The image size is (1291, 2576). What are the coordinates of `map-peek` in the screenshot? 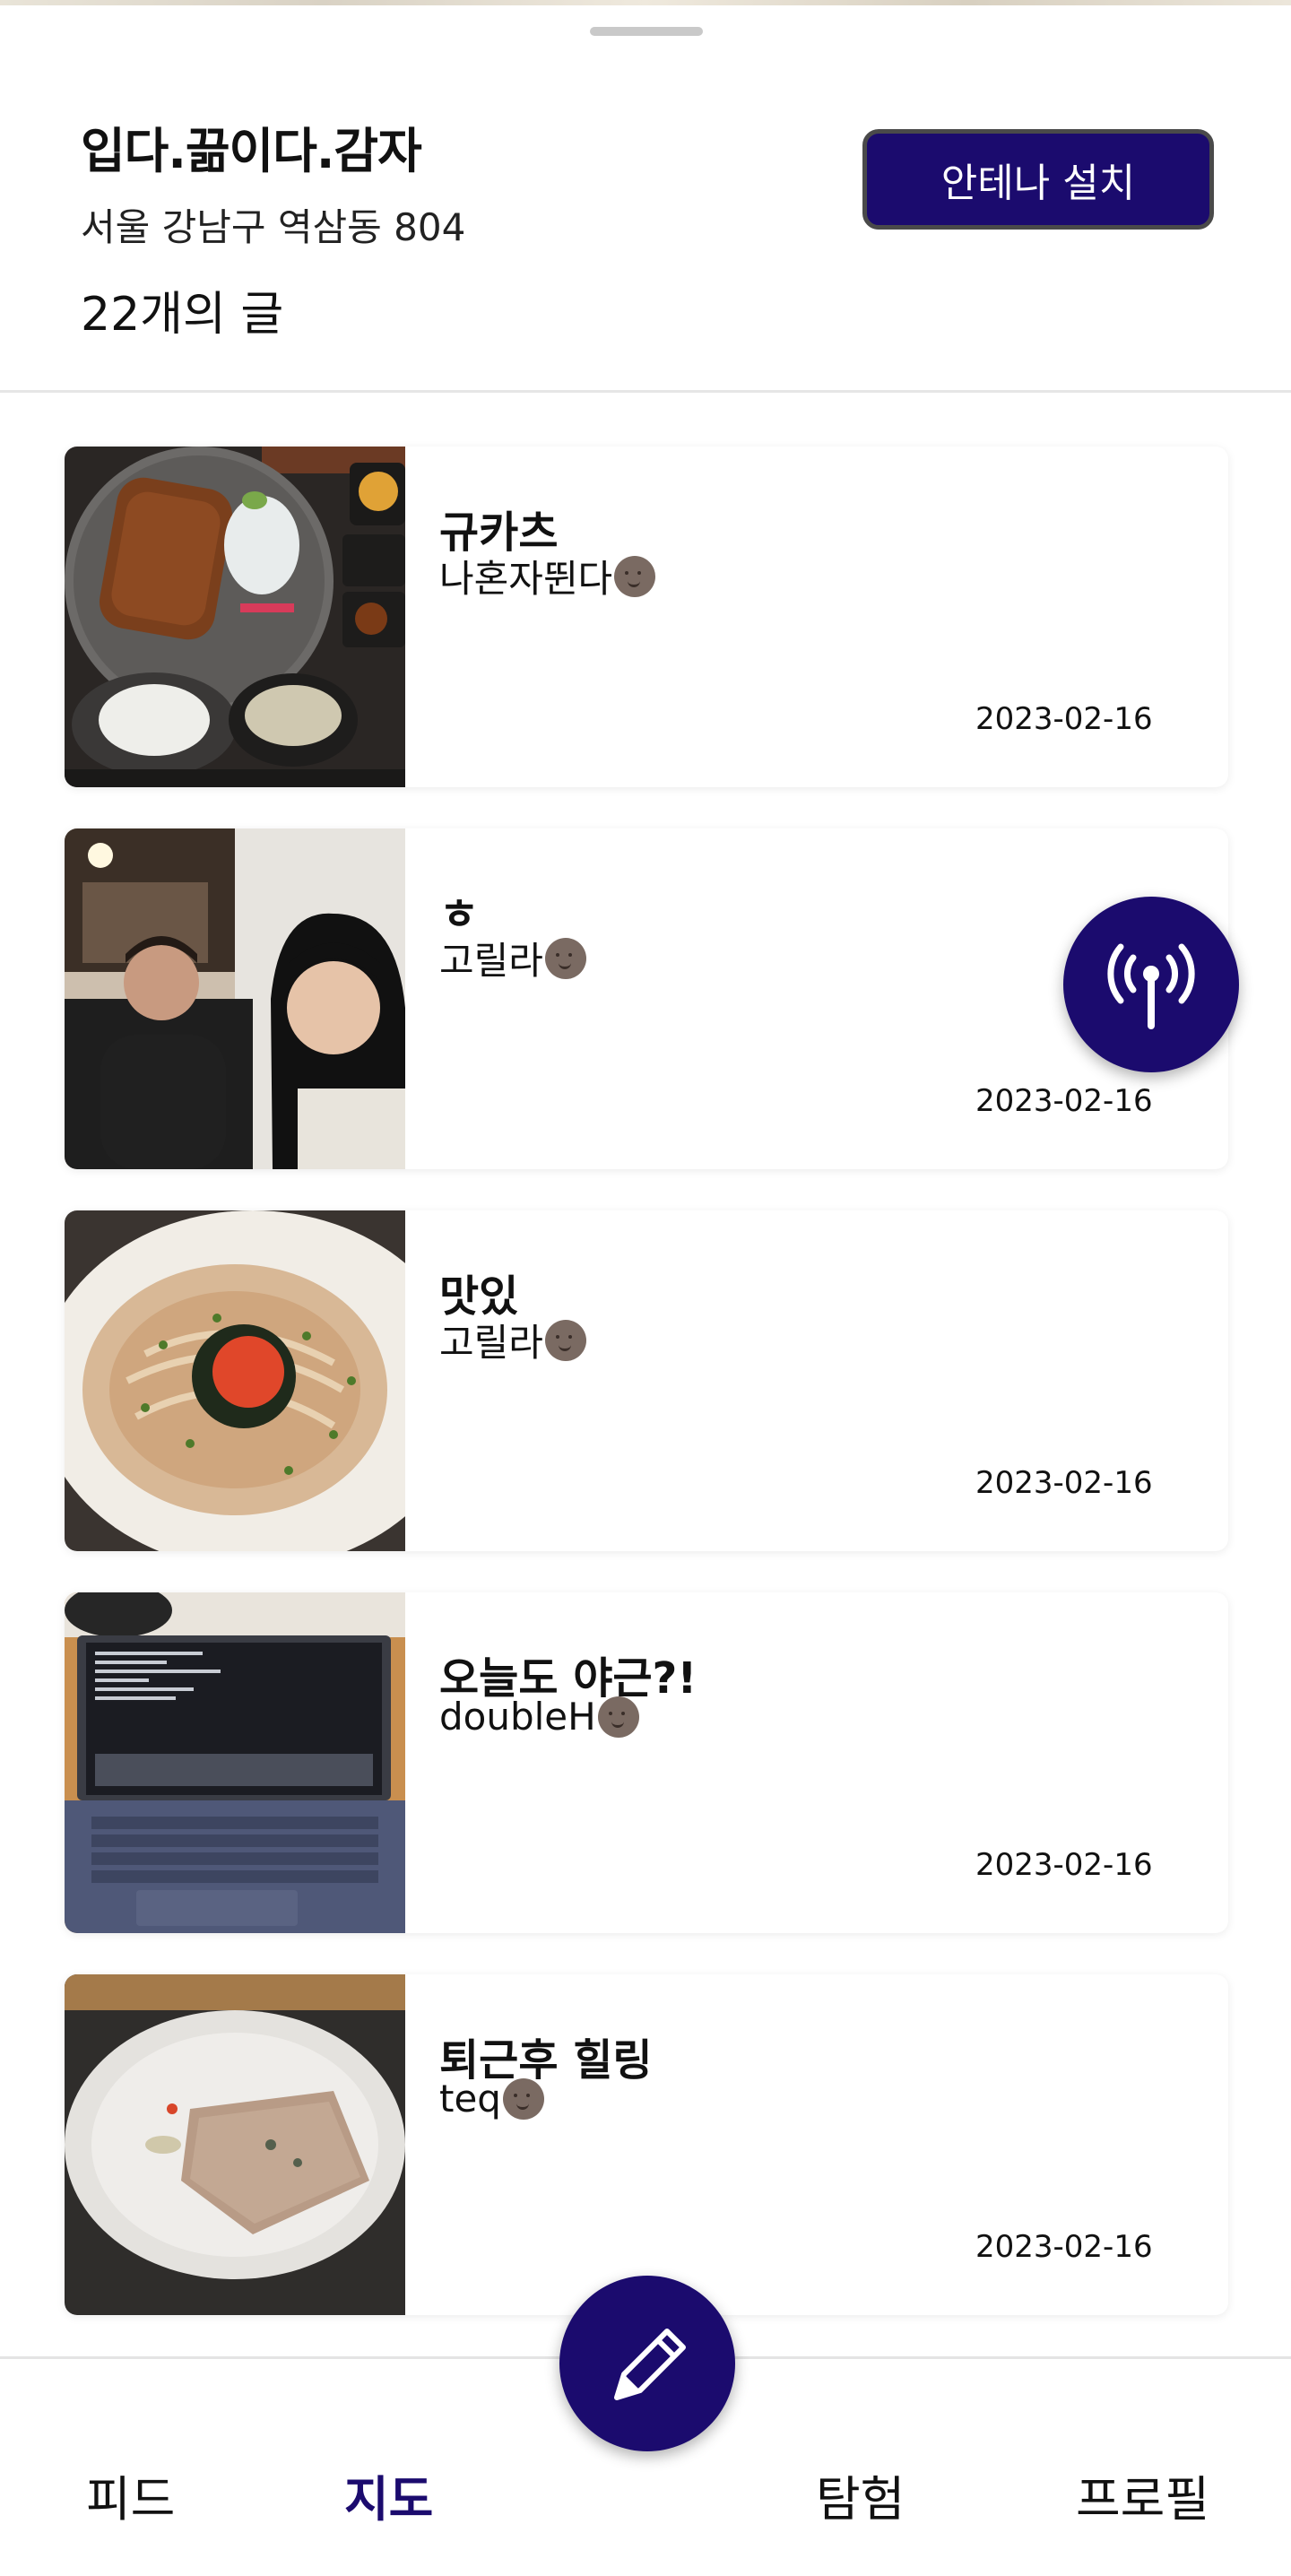 It's located at (645, 2).